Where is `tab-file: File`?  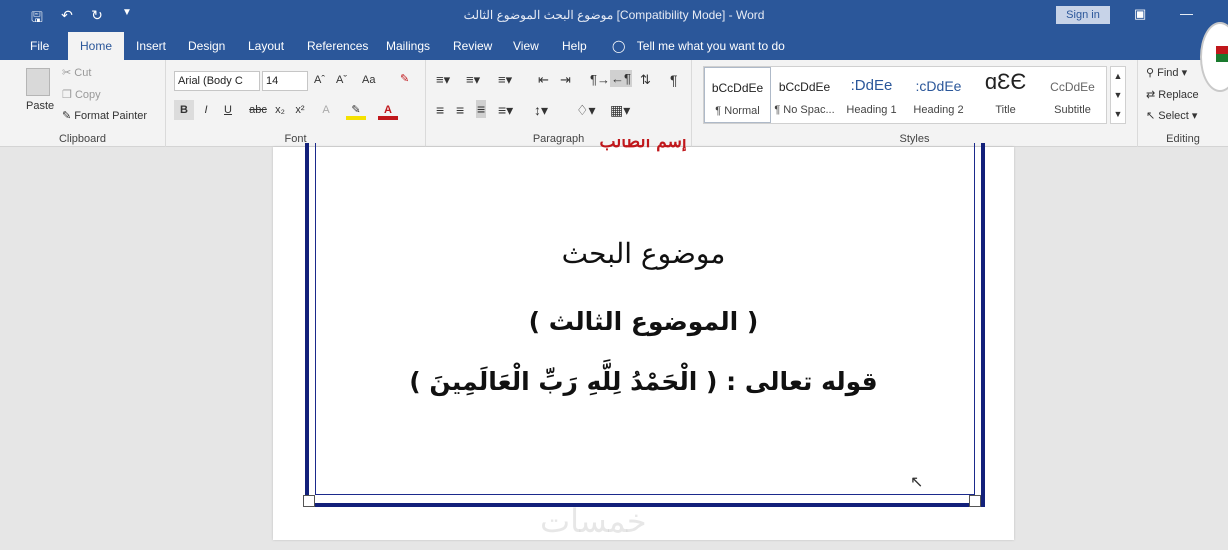 tab-file: File is located at coordinates (39, 46).